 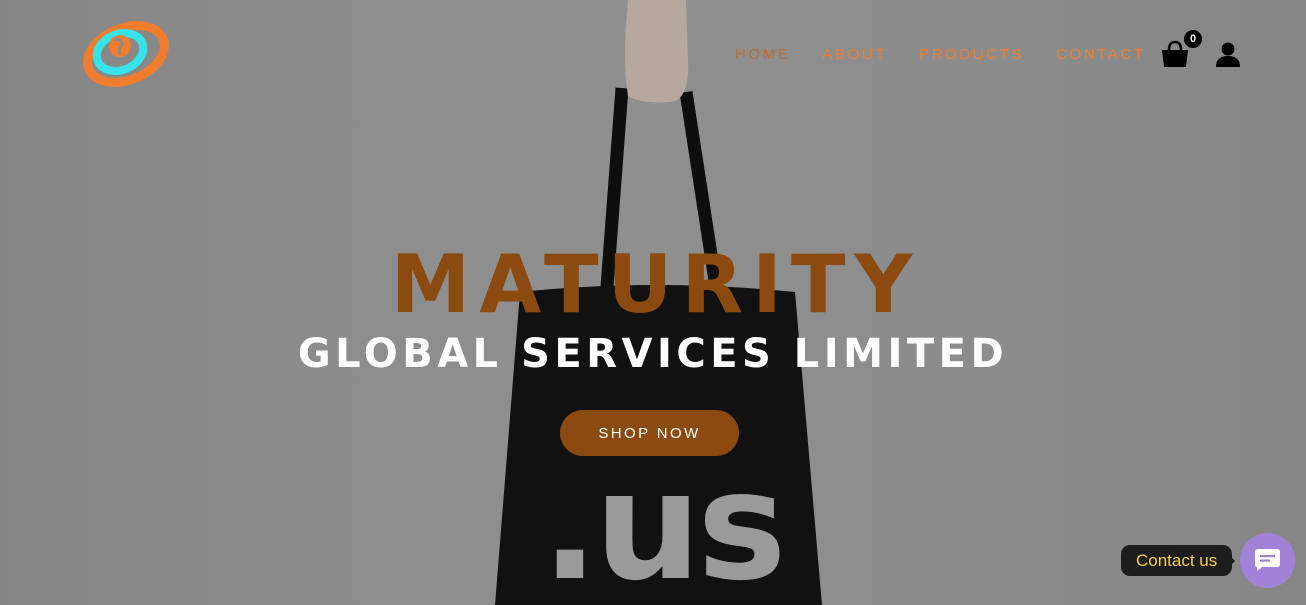 I want to click on nav-home-link: HOME, so click(x=762, y=55).